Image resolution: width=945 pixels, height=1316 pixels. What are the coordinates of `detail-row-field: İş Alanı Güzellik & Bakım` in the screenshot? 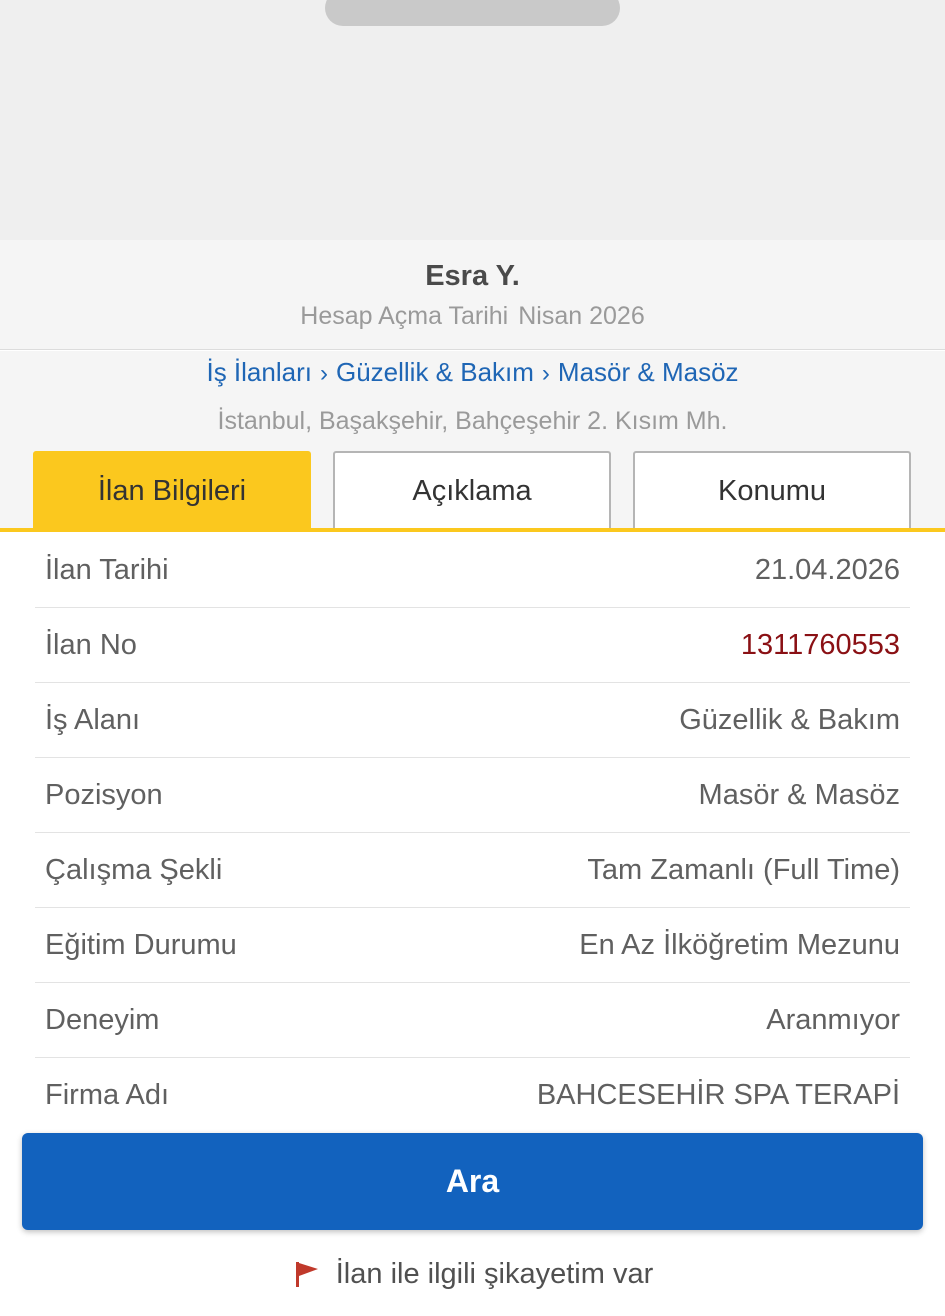 It's located at (472, 720).